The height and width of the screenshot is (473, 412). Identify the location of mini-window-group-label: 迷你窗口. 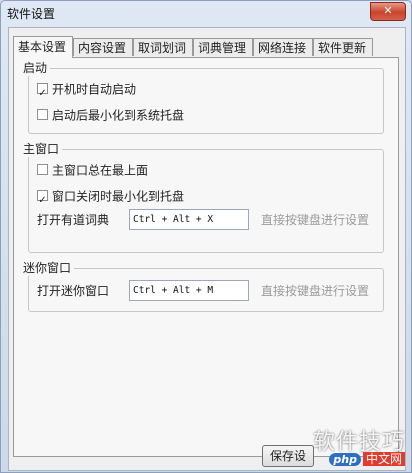
(47, 267).